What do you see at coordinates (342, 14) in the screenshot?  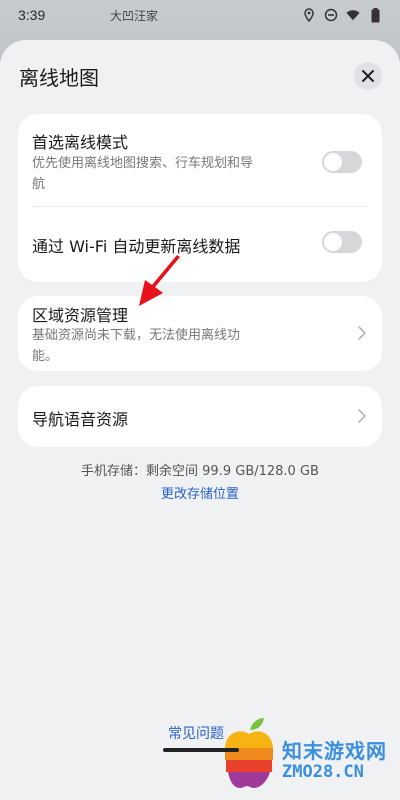 I see `status-icons` at bounding box center [342, 14].